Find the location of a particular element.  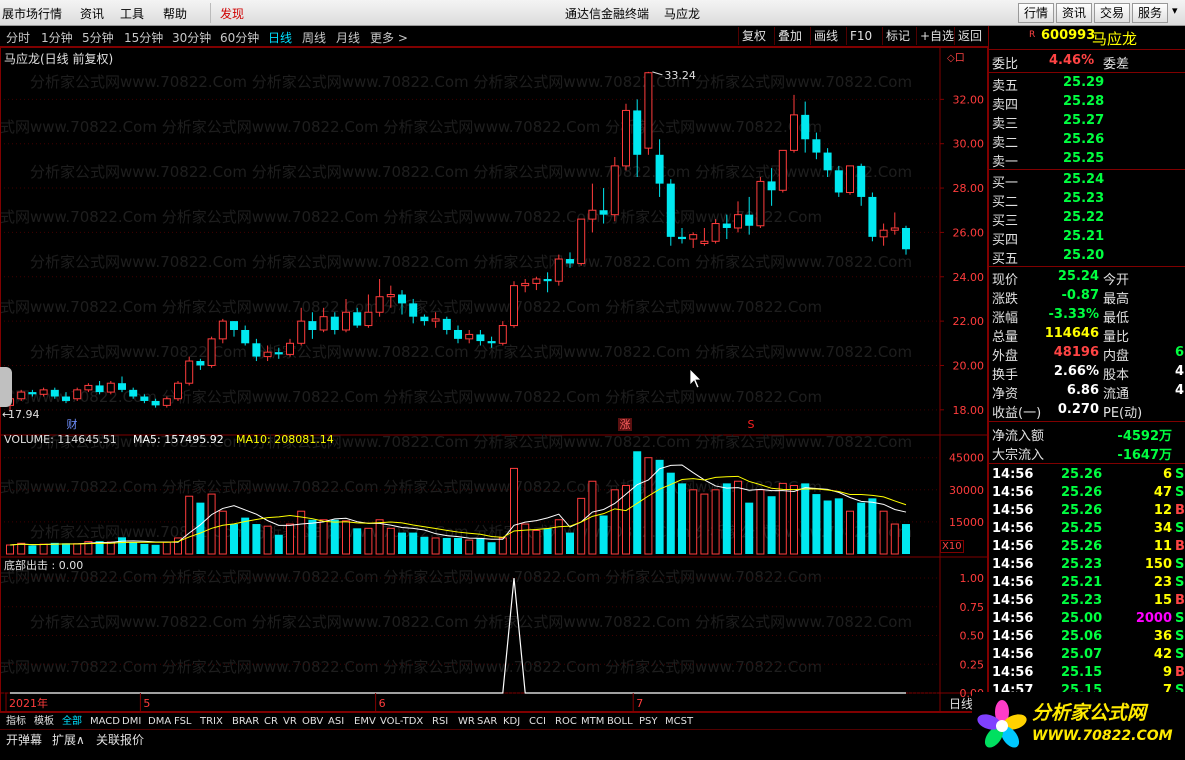

expand-button: 扩展∧ is located at coordinates (68, 739).